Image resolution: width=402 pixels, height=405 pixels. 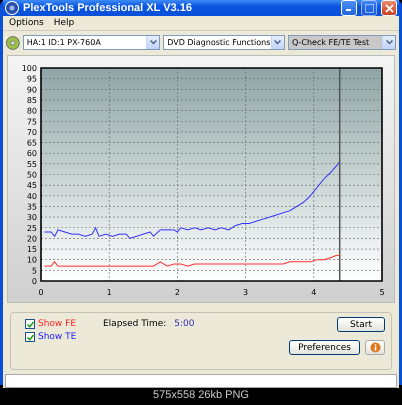 I want to click on y-tick-label: 75, so click(x=31, y=121).